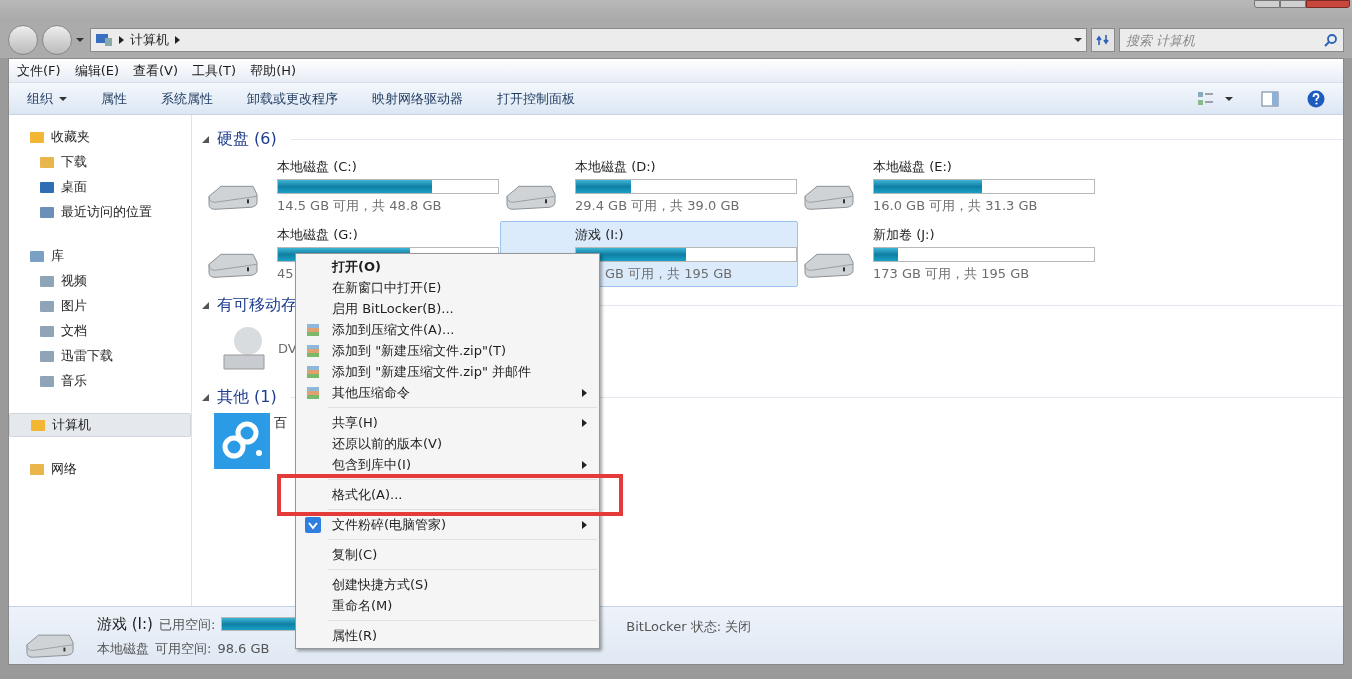 The width and height of the screenshot is (1352, 679). What do you see at coordinates (447, 524) in the screenshot?
I see `context-menu-item: 文件粉碎(电脑管家)` at bounding box center [447, 524].